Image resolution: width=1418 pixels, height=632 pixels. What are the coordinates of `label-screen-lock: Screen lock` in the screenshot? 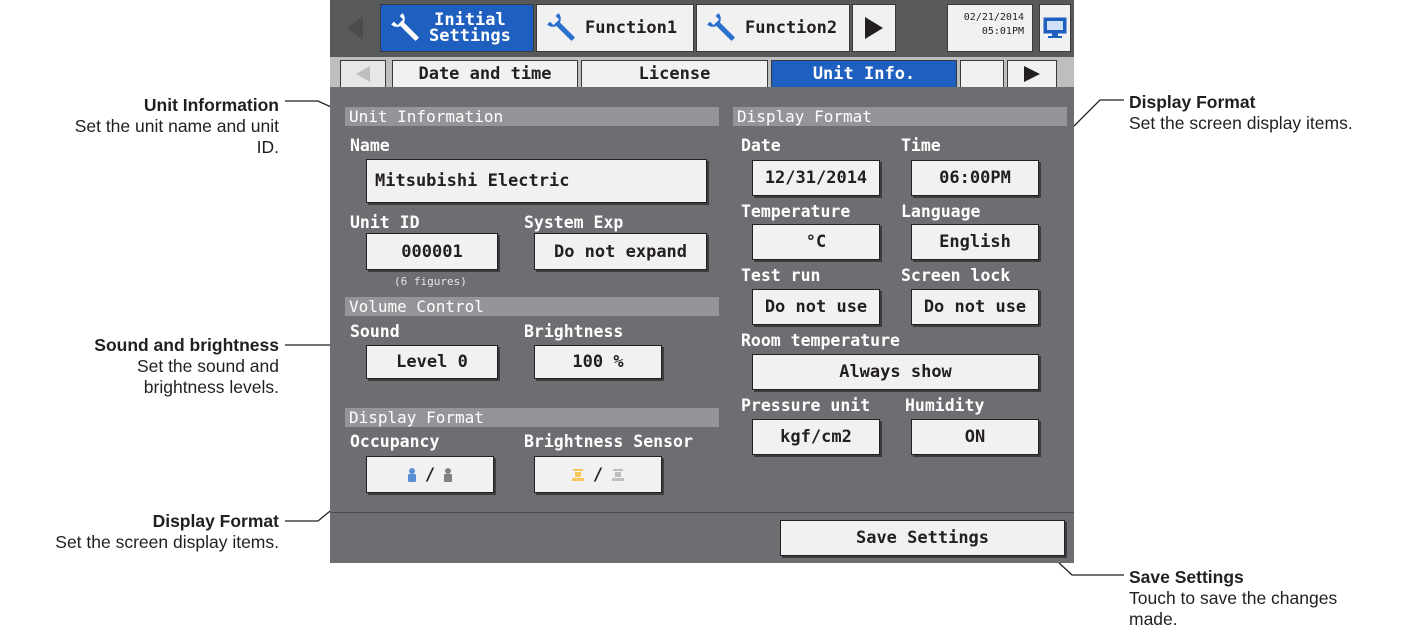 It's located at (956, 275).